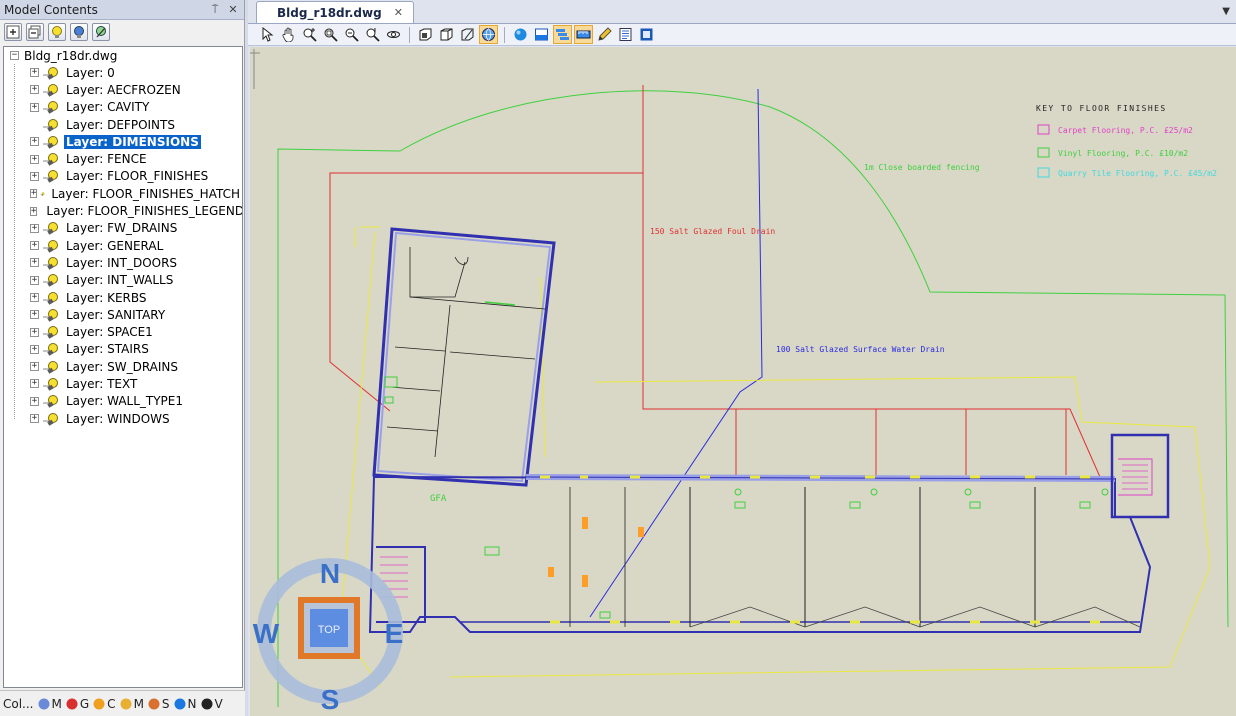 The width and height of the screenshot is (1236, 716). I want to click on view-front-button, so click(425, 34).